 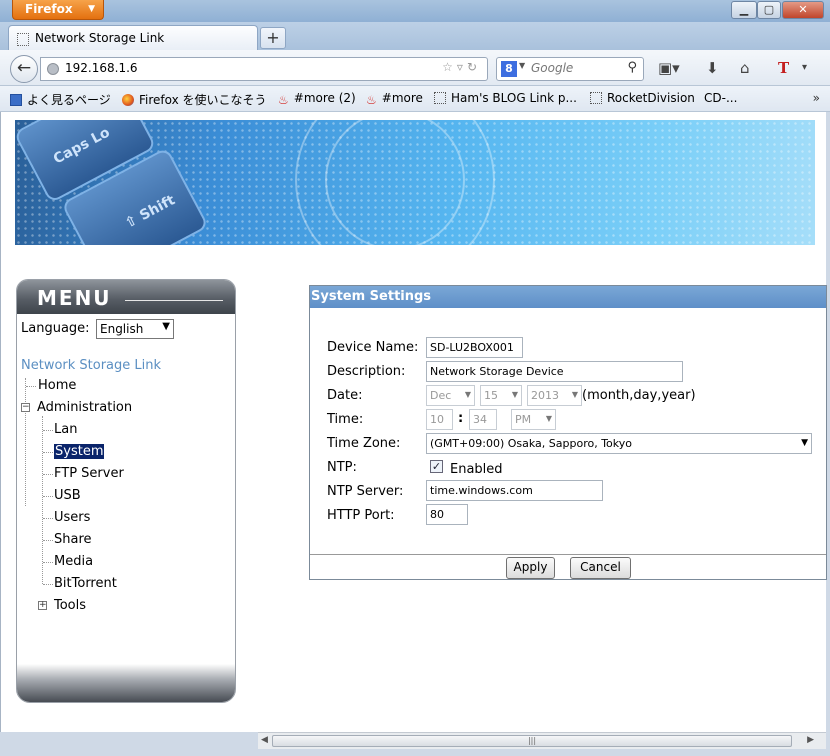 I want to click on tree-item-usb: USB, so click(x=67, y=495).